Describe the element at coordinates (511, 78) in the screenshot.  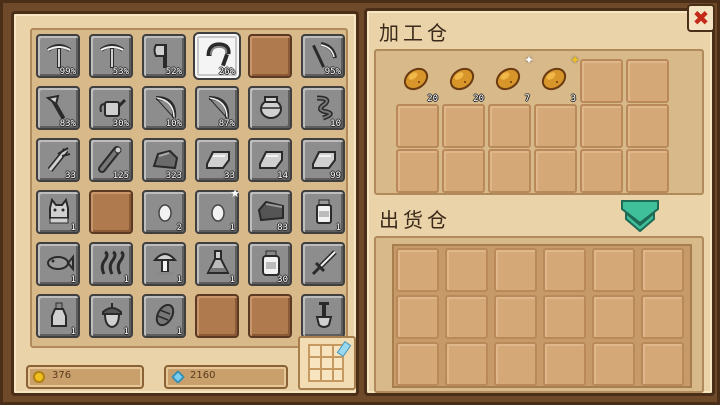
I see `processing-slot: ✦ 7` at that location.